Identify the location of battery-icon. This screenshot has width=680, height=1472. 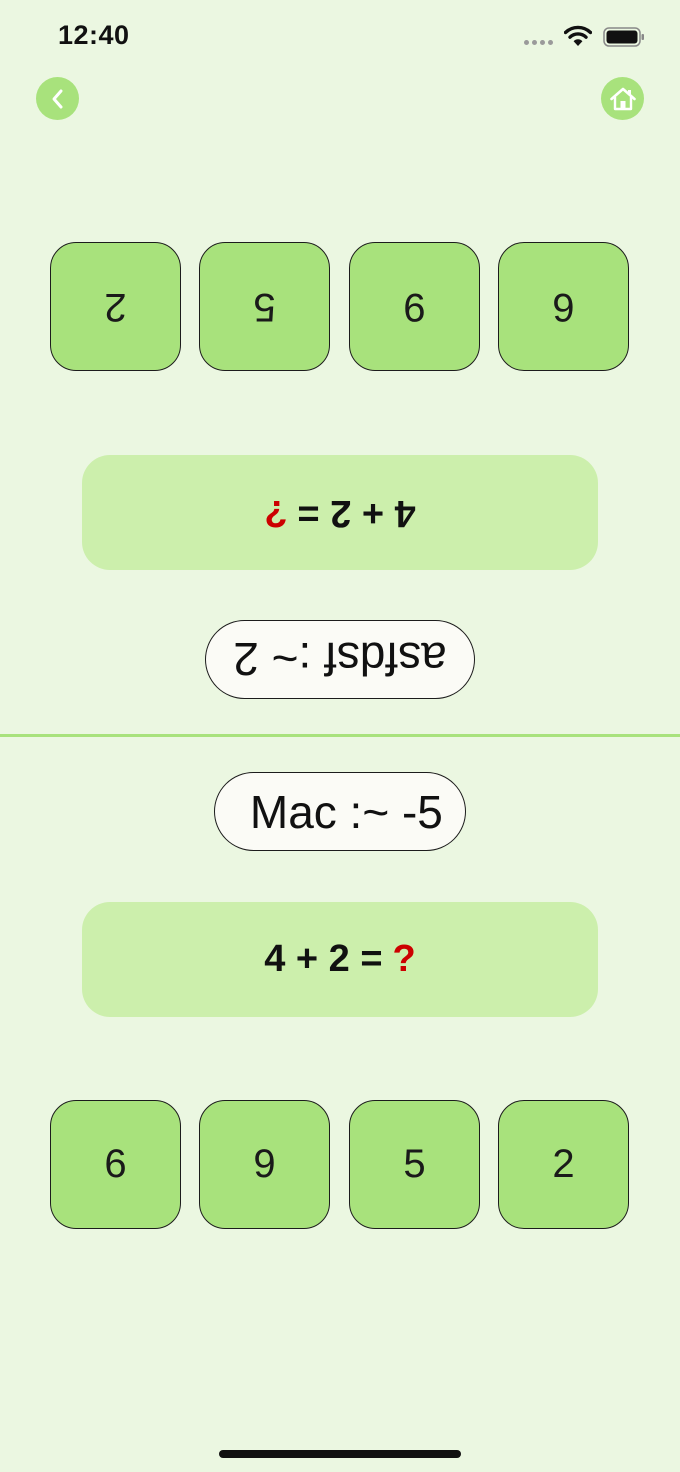
(623, 37).